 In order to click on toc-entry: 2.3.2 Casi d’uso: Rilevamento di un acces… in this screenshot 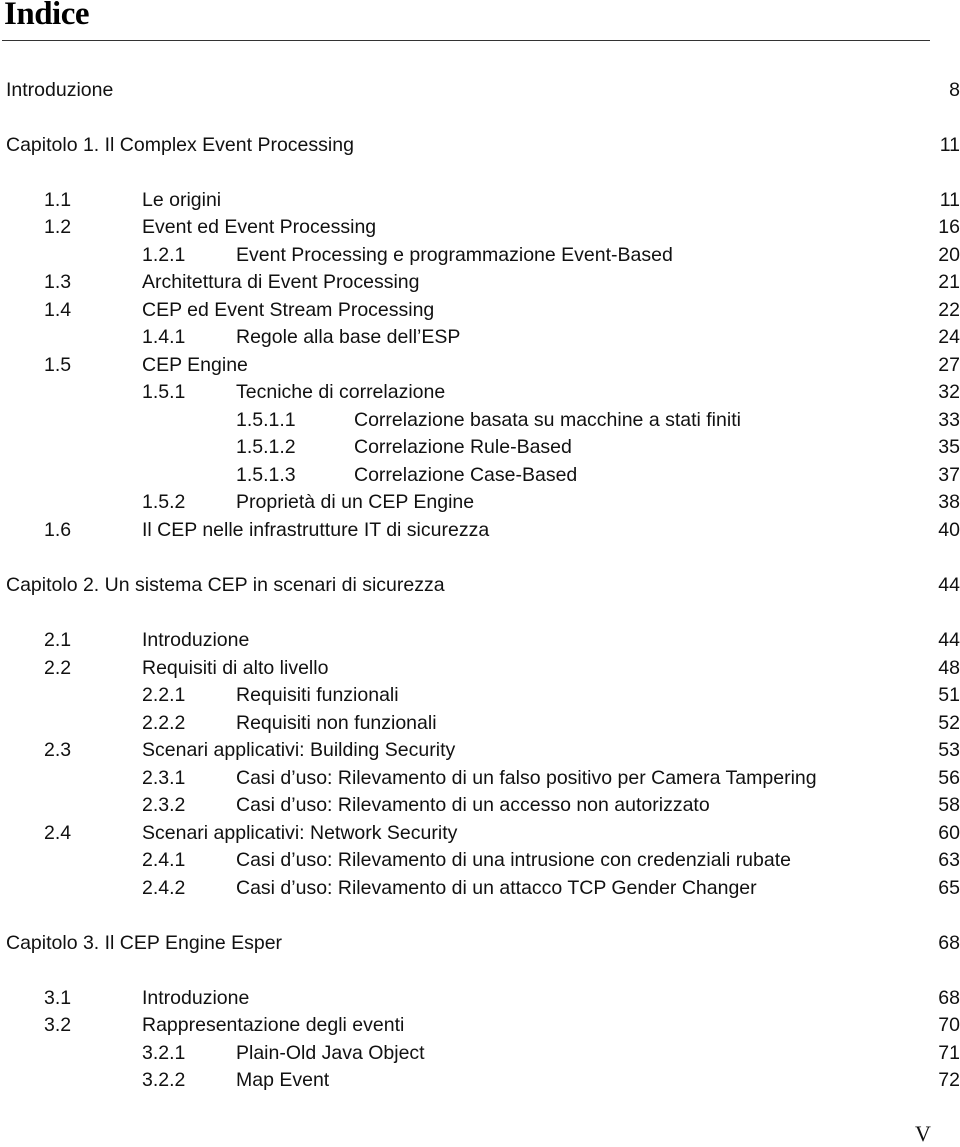, I will do `click(480, 805)`.